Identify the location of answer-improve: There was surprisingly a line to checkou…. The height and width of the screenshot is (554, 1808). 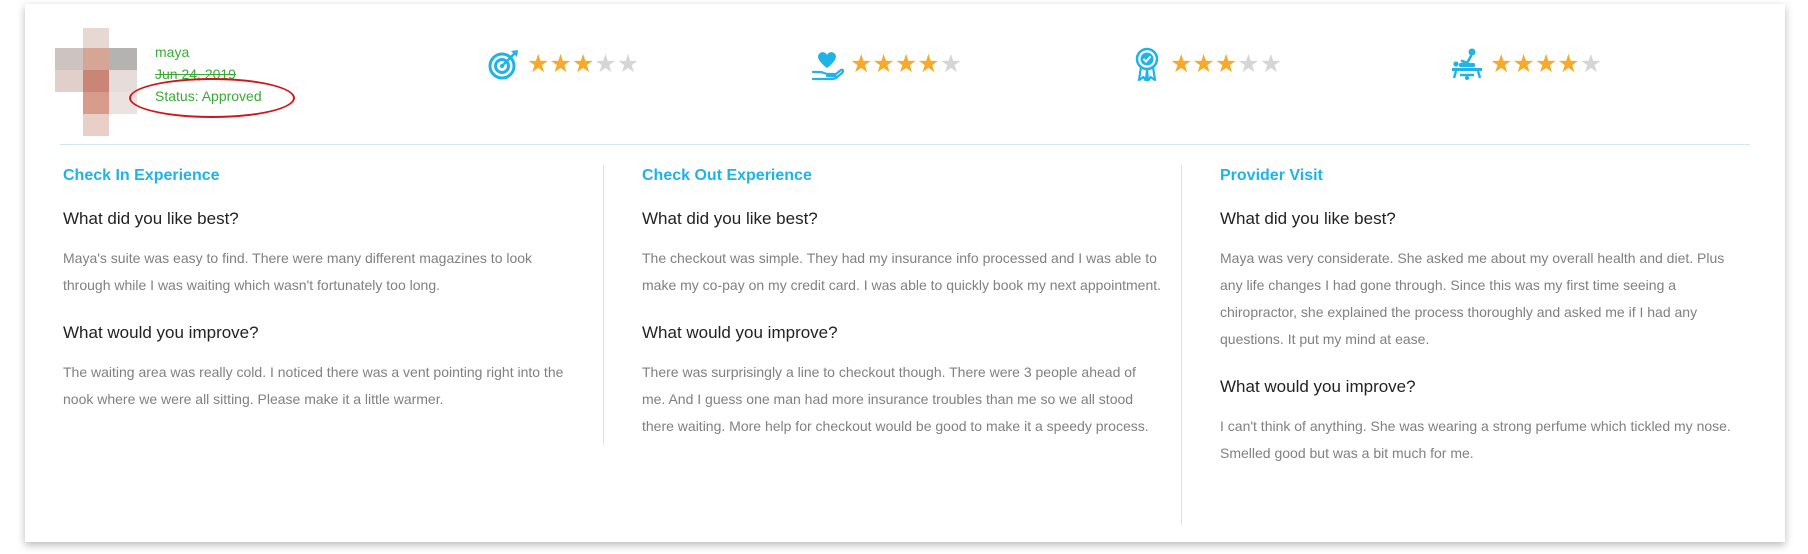
(895, 399).